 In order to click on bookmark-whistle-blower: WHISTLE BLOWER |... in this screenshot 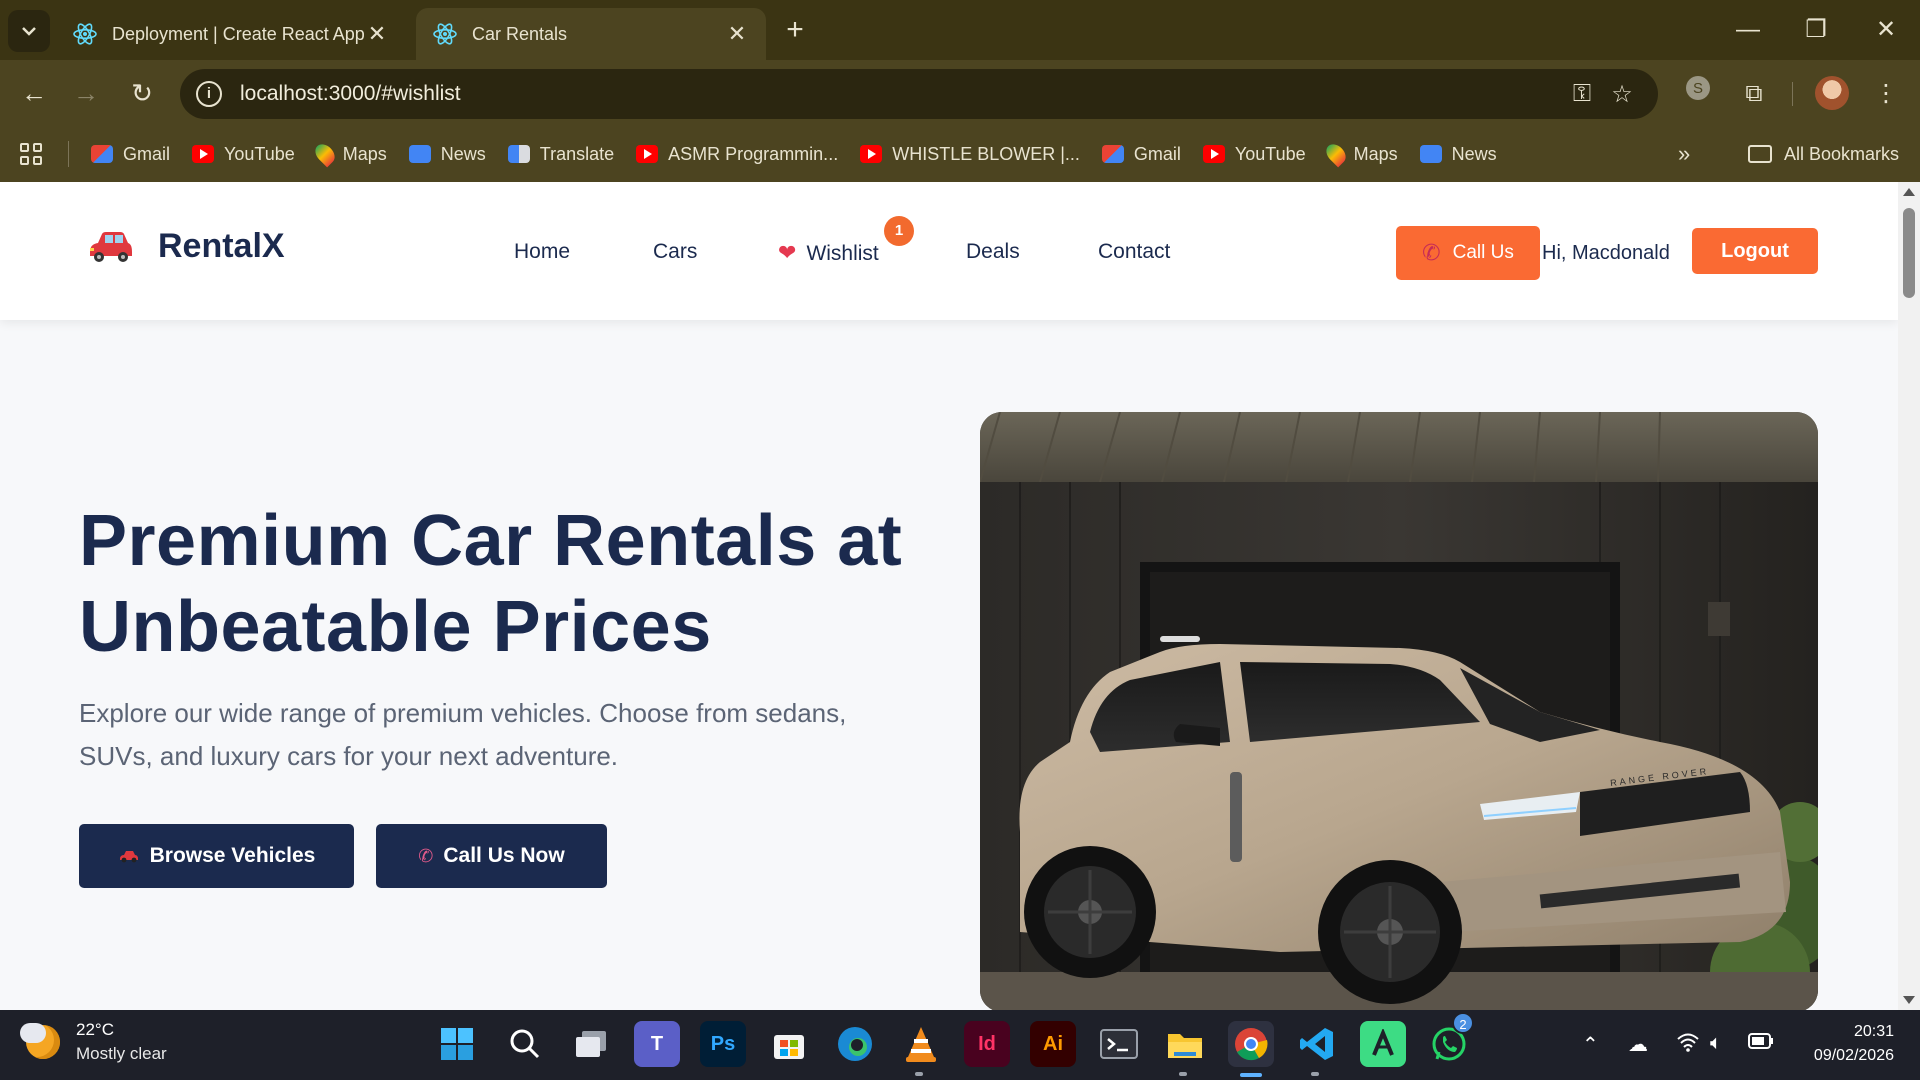, I will do `click(970, 154)`.